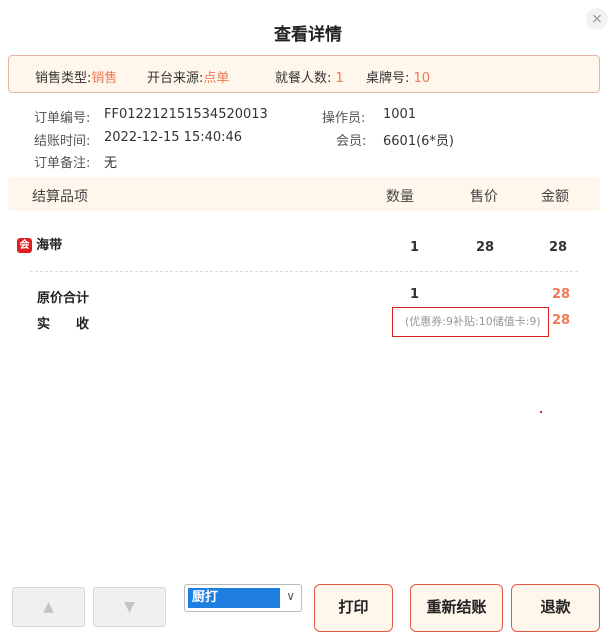 Image resolution: width=616 pixels, height=635 pixels. I want to click on original-total-label: 原价合计, so click(63, 298).